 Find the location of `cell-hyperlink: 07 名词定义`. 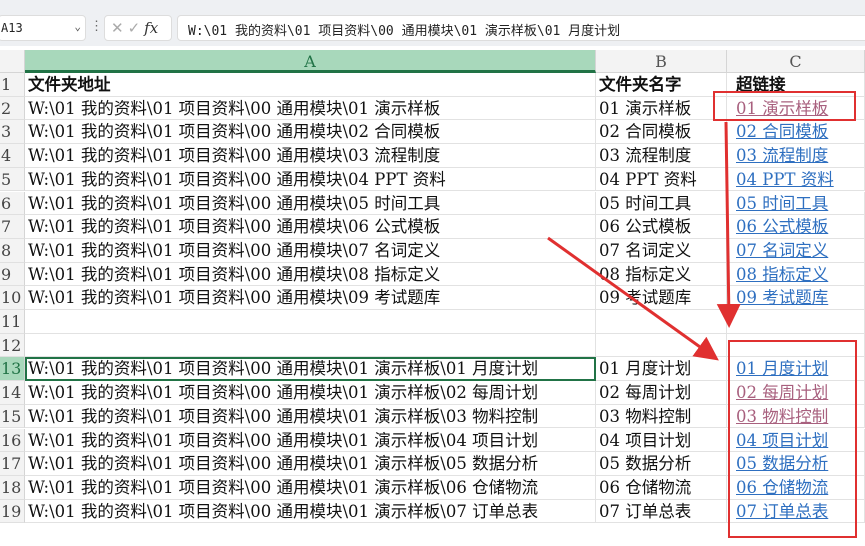

cell-hyperlink: 07 名词定义 is located at coordinates (796, 250).